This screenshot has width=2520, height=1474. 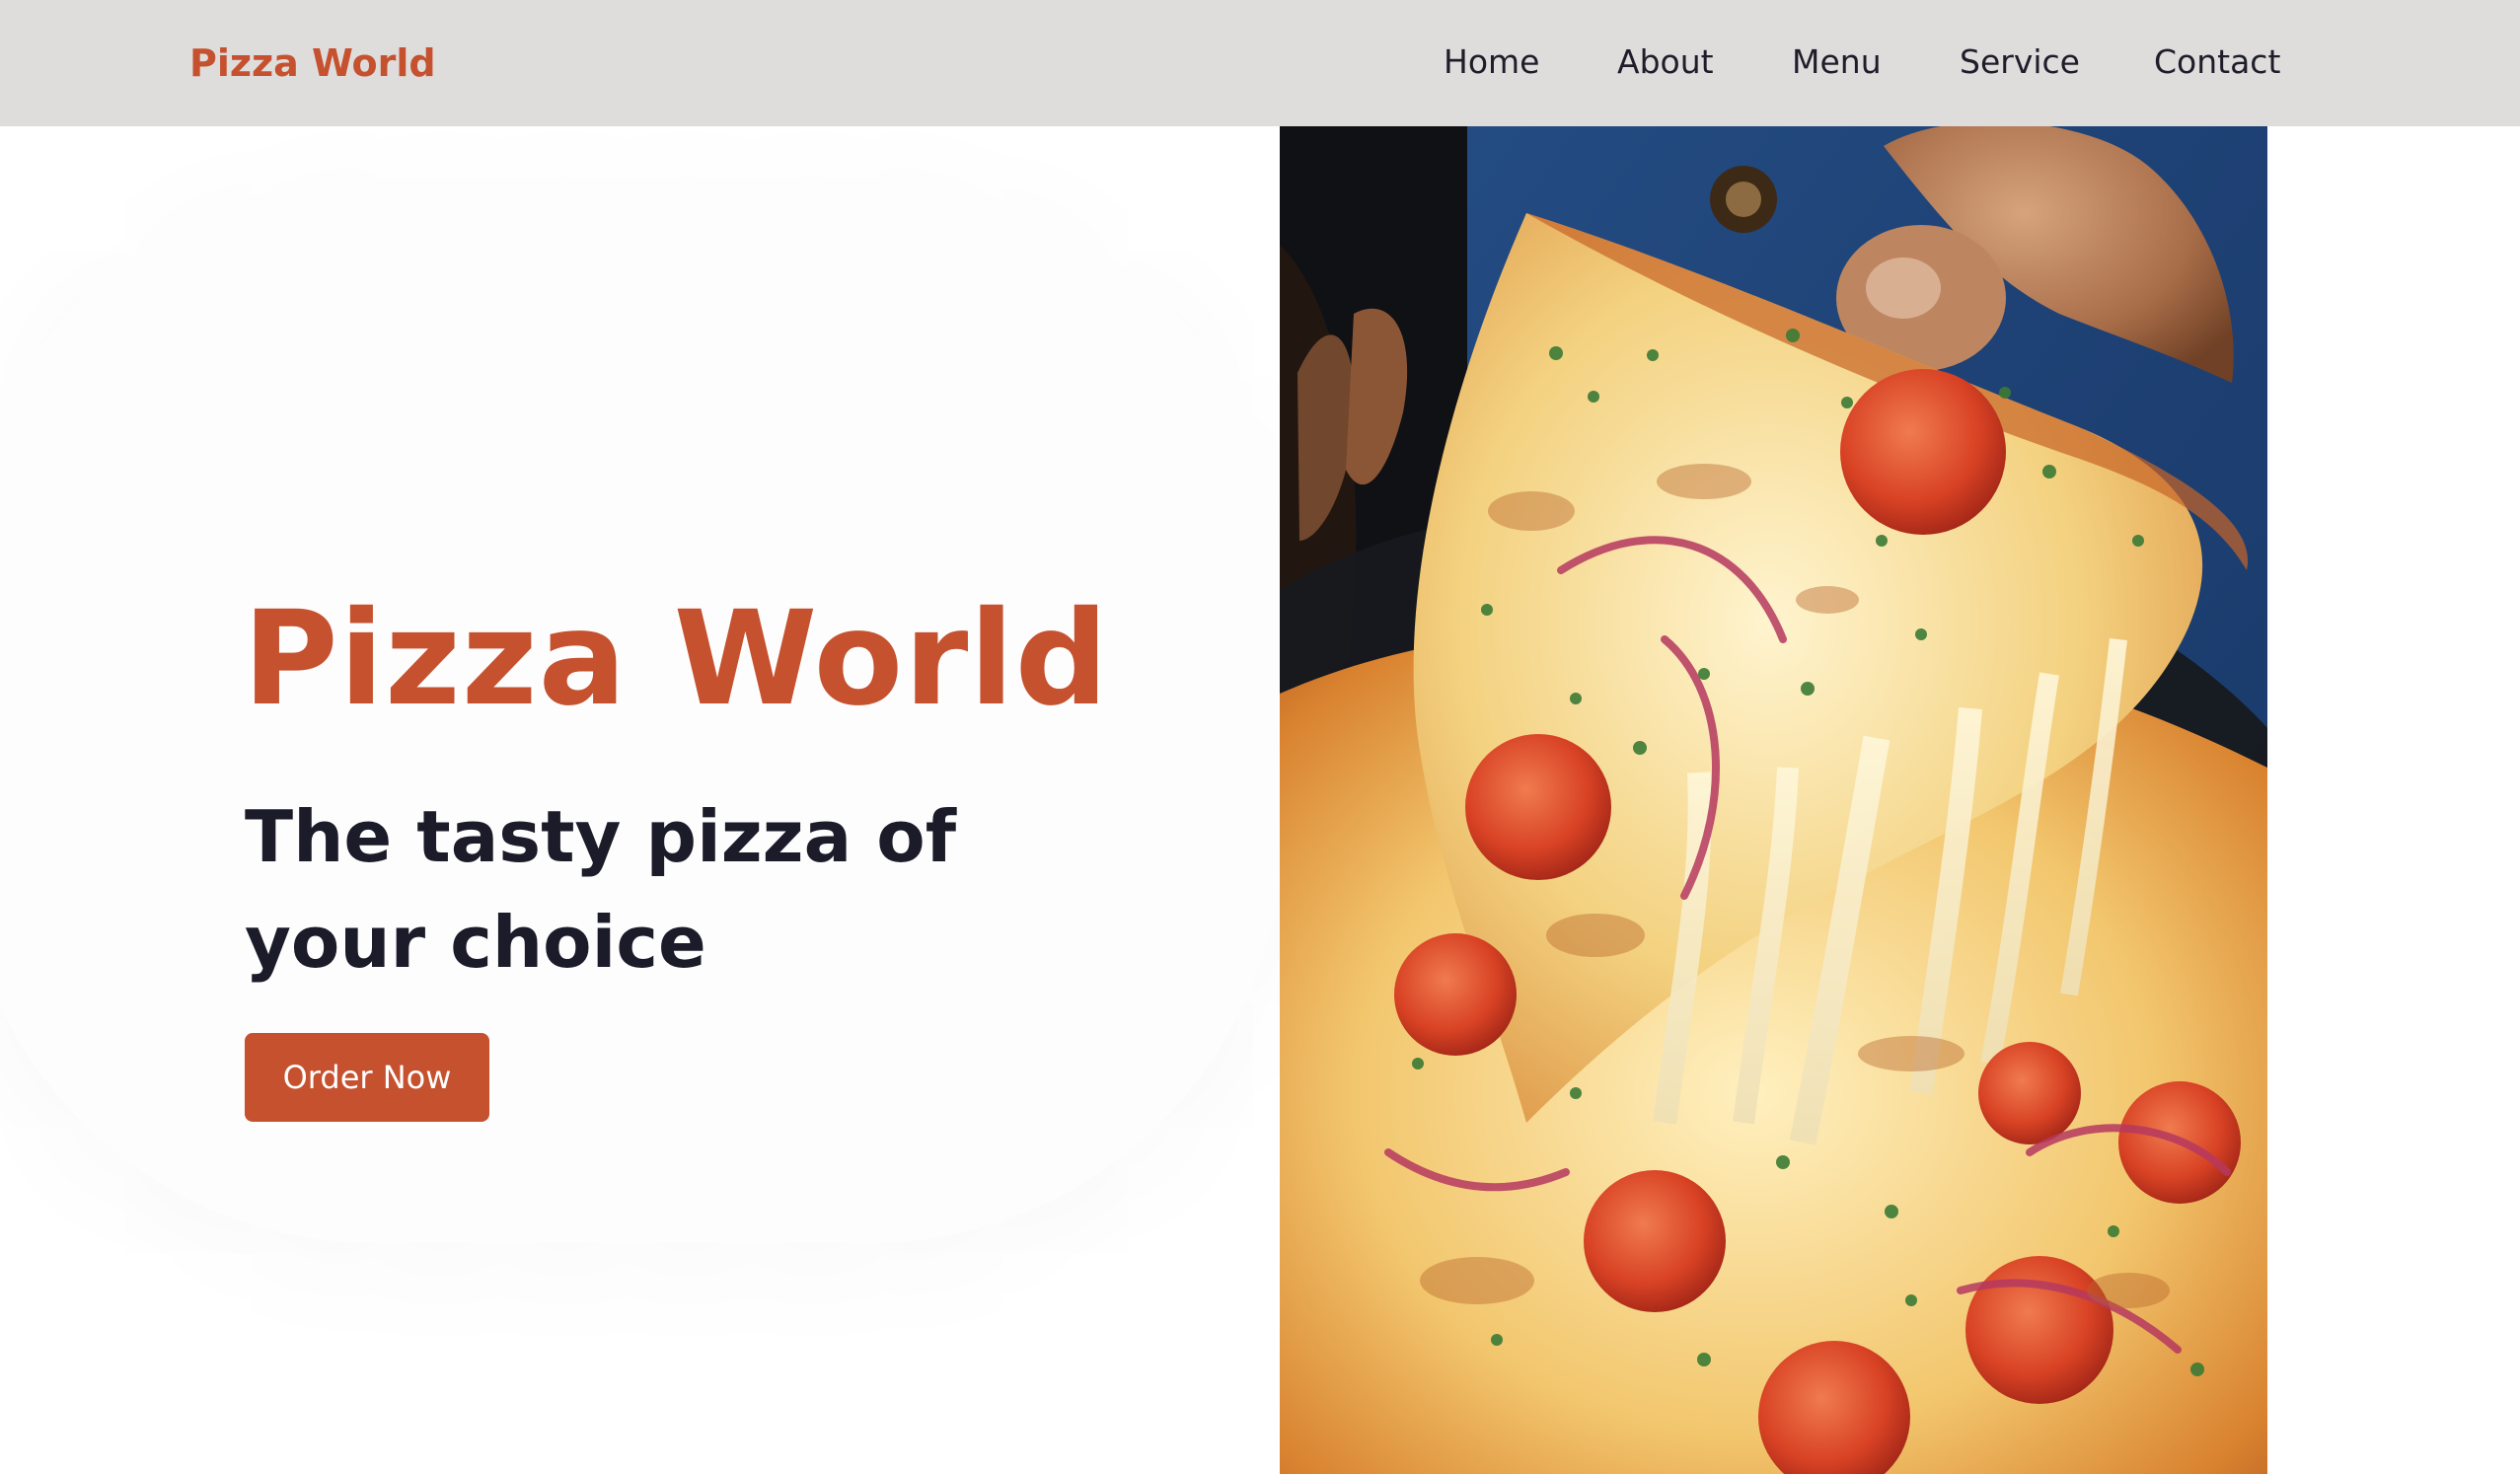 I want to click on nav-link-about: About, so click(x=1665, y=63).